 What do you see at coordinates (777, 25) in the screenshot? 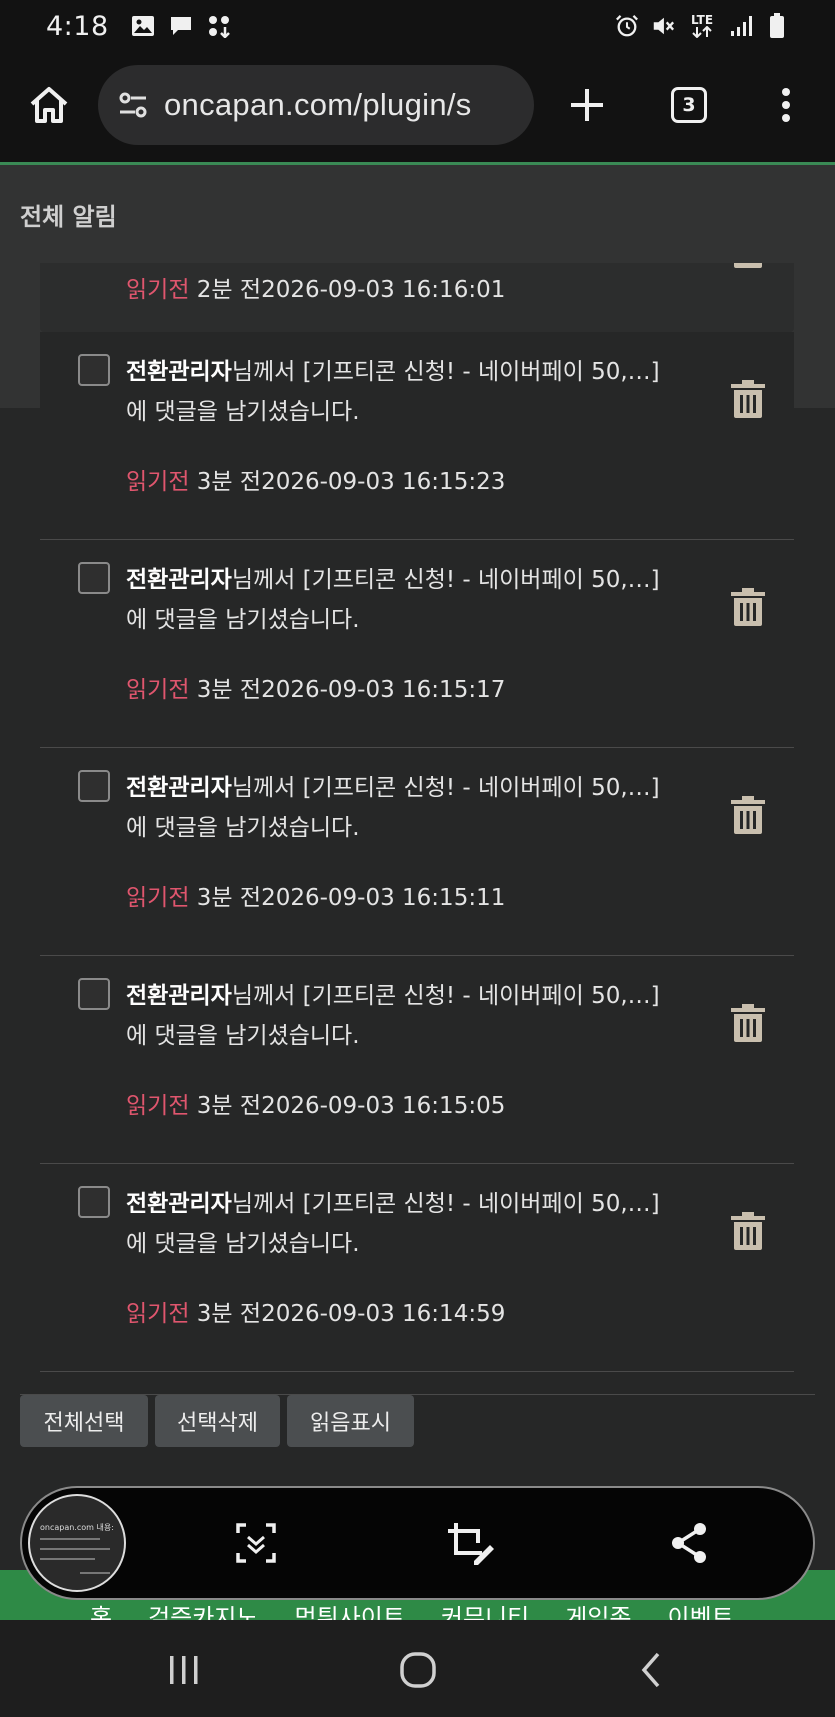
I see `battery-icon` at bounding box center [777, 25].